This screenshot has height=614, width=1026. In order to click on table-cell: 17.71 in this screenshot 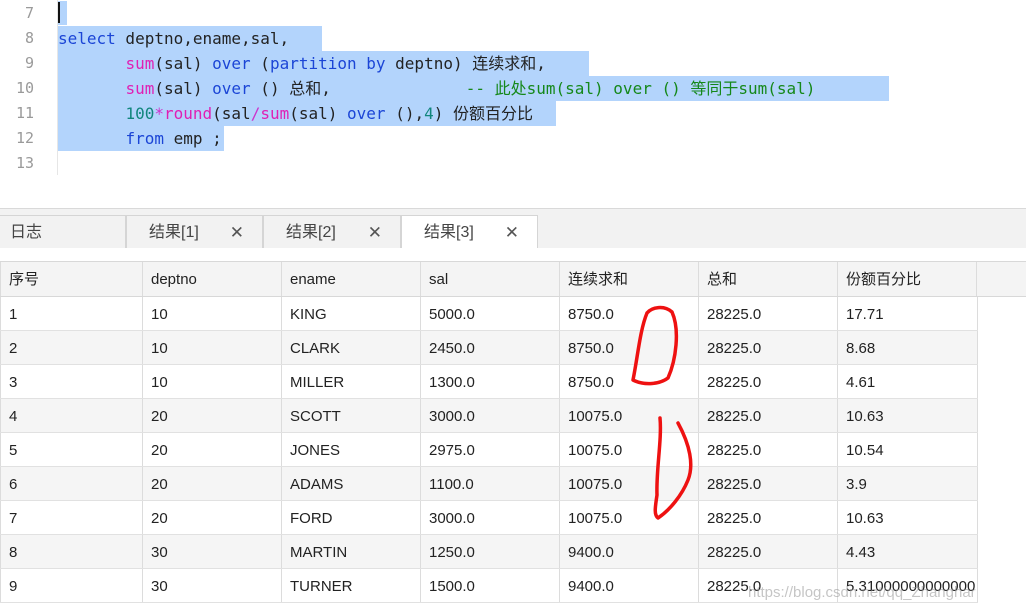, I will do `click(908, 313)`.